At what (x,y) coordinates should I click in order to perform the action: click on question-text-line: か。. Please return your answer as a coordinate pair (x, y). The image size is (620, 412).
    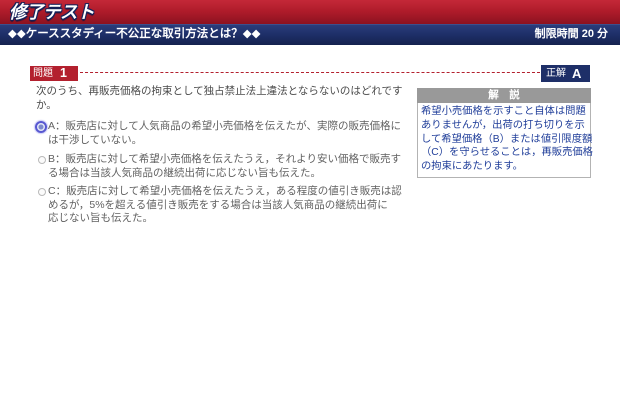
    Looking at the image, I should click on (46, 104).